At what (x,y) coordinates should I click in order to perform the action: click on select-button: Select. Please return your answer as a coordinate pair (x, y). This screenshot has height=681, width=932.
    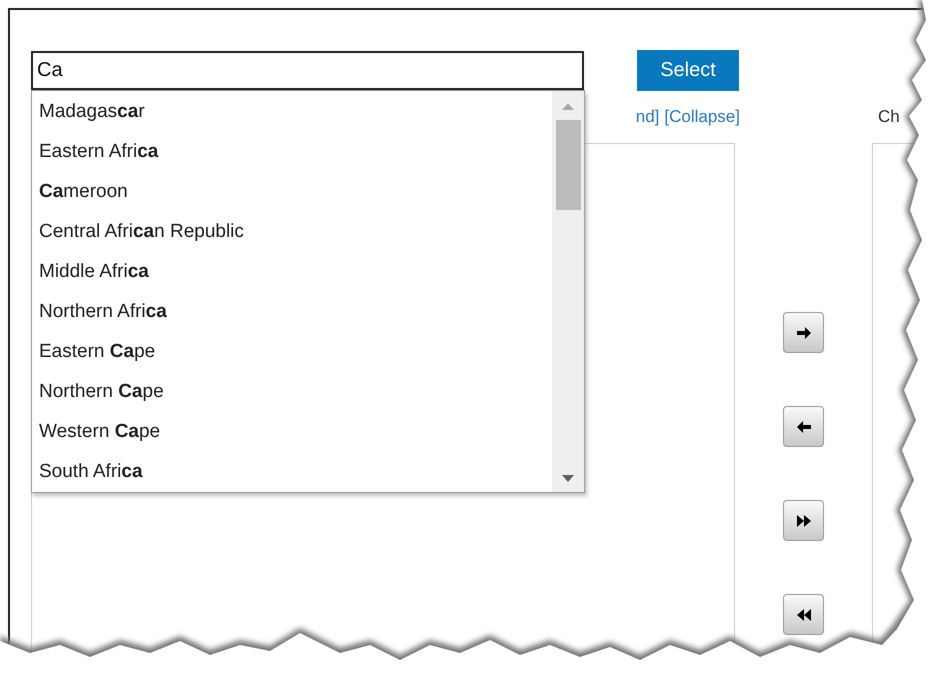
    Looking at the image, I should click on (688, 70).